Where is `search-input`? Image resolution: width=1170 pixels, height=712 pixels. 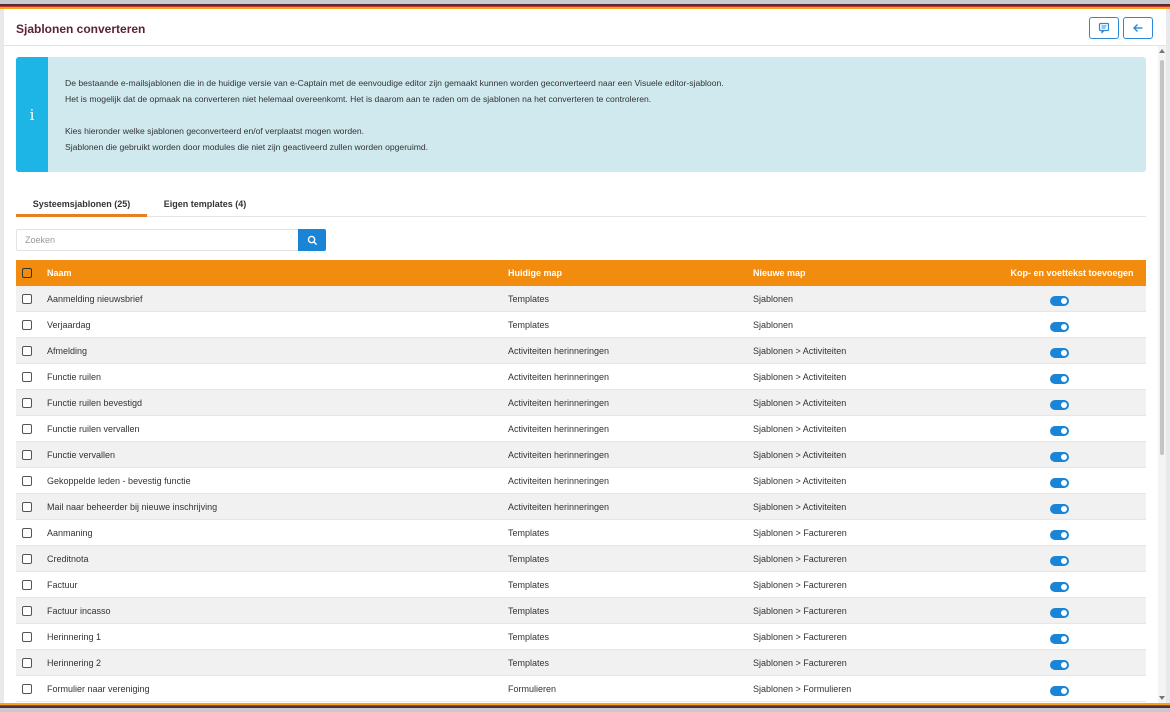 search-input is located at coordinates (157, 240).